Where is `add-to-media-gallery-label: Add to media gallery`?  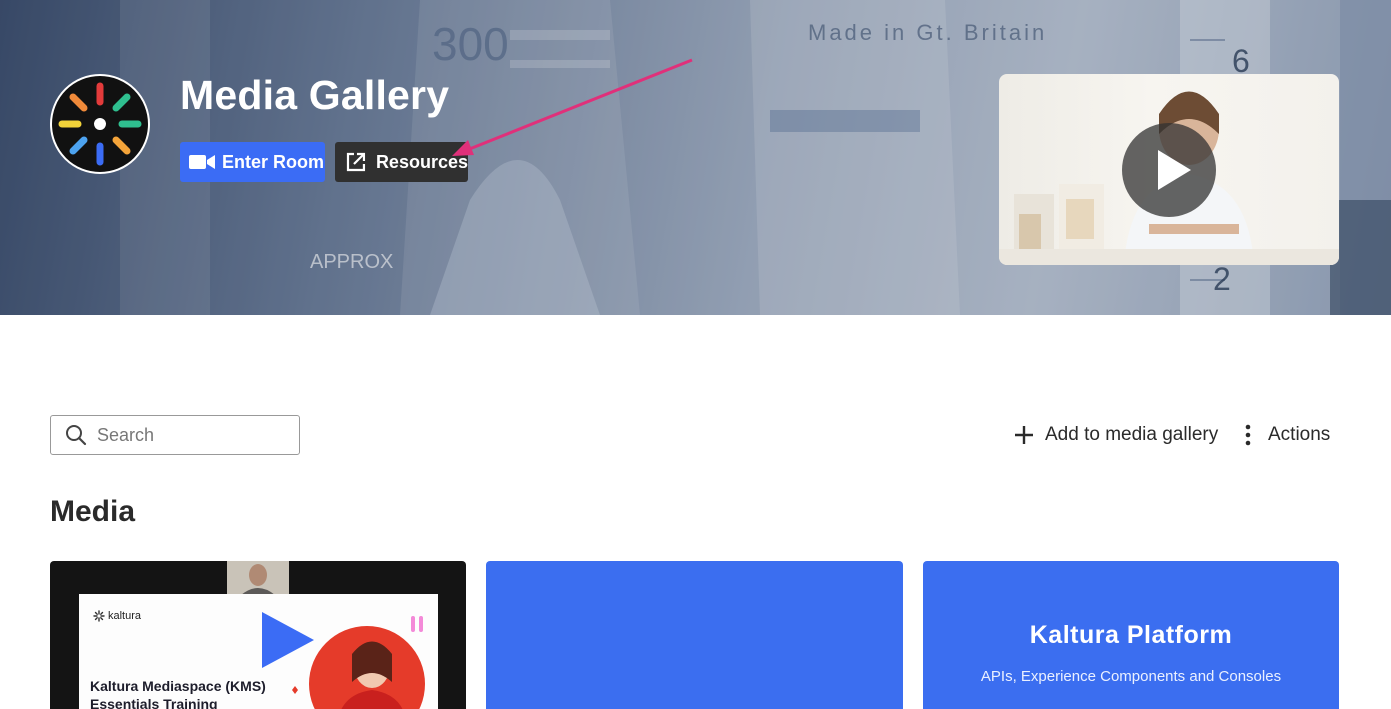
add-to-media-gallery-label: Add to media gallery is located at coordinates (1132, 434).